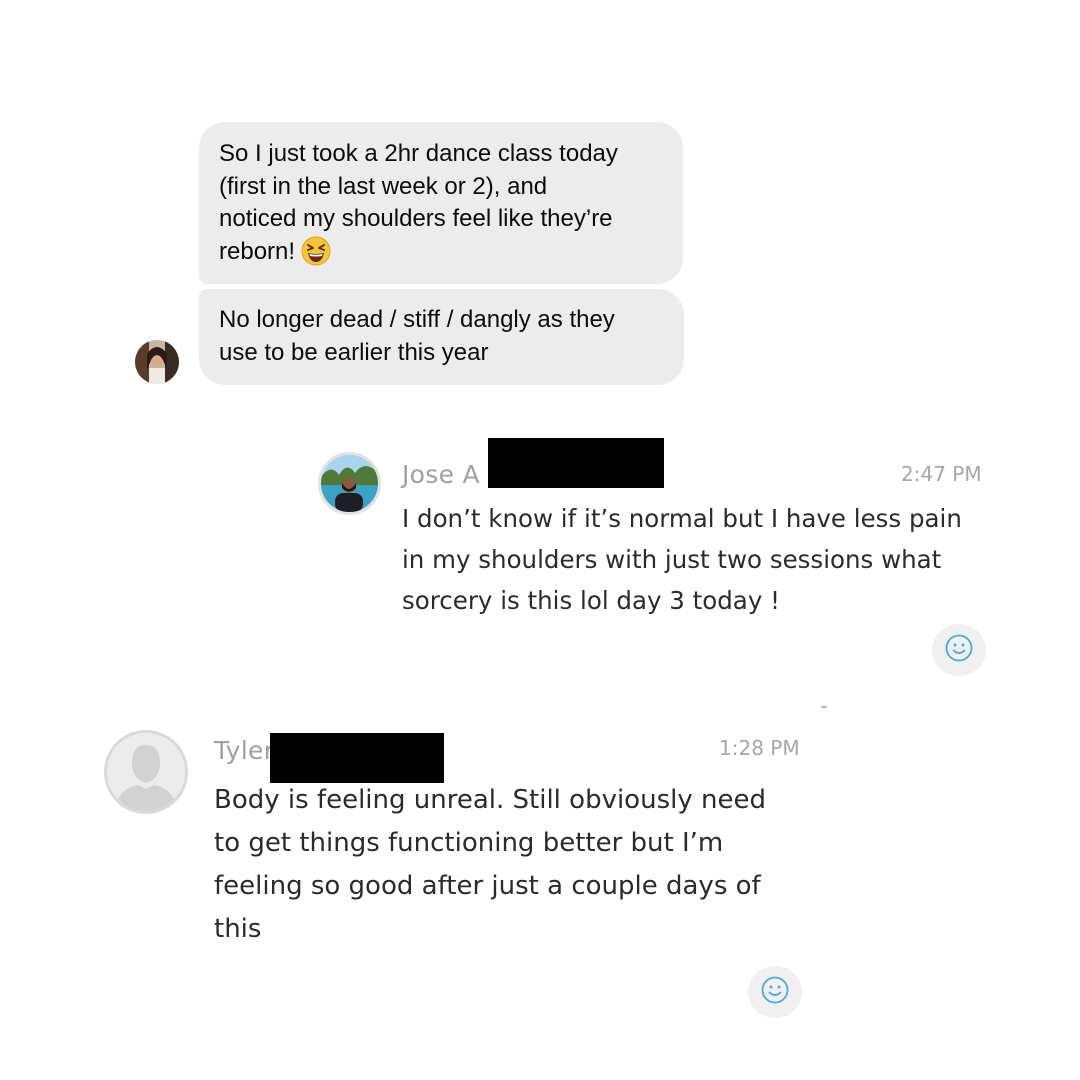  What do you see at coordinates (416, 218) in the screenshot?
I see `message-line: noticed my shoulders feel like they’re` at bounding box center [416, 218].